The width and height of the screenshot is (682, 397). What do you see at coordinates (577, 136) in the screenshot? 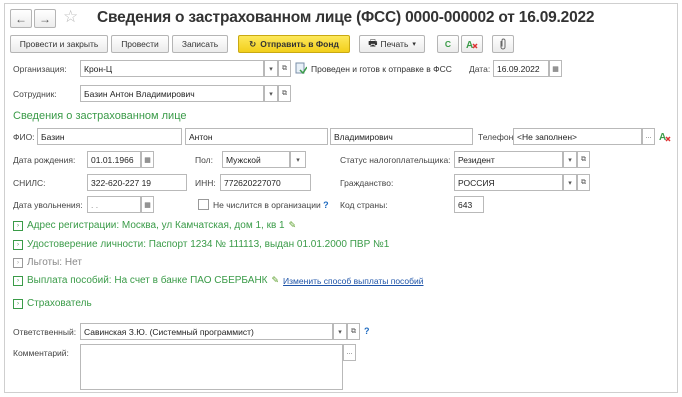
I see `phone-input: <Не заполнен>` at bounding box center [577, 136].